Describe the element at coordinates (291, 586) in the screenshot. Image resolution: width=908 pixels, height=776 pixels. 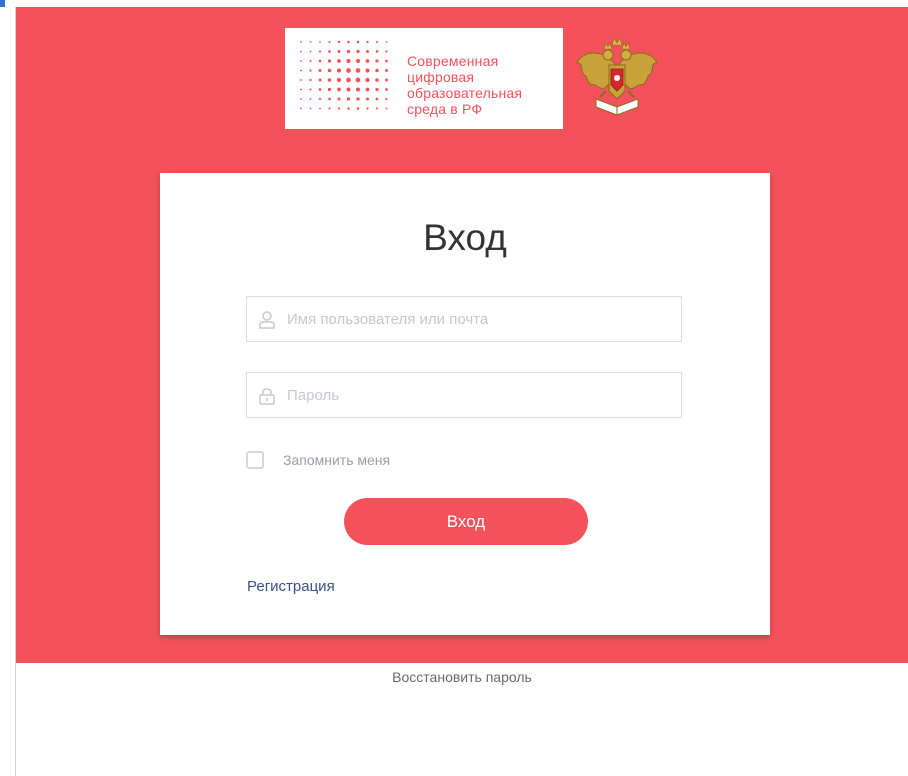
I see `register-link: Регистрация` at that location.